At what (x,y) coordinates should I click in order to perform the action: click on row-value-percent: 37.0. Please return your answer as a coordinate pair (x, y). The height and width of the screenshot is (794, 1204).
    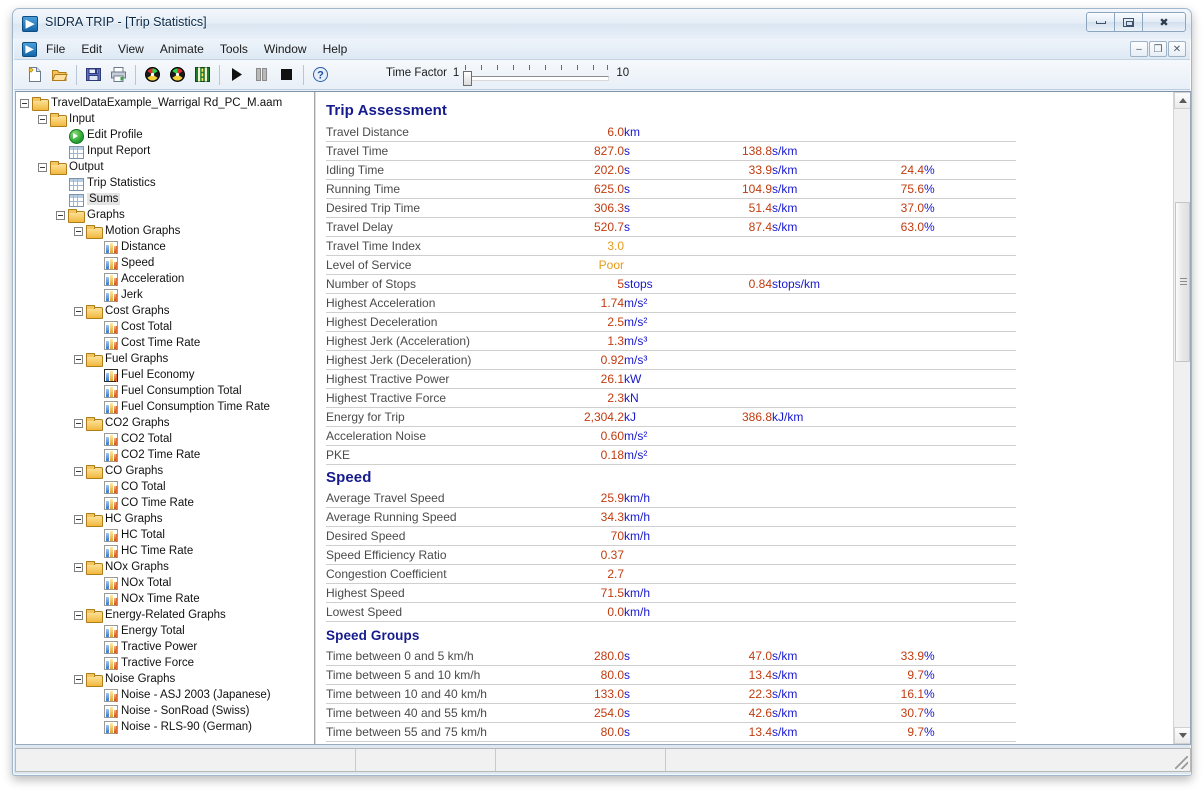
    Looking at the image, I should click on (885, 208).